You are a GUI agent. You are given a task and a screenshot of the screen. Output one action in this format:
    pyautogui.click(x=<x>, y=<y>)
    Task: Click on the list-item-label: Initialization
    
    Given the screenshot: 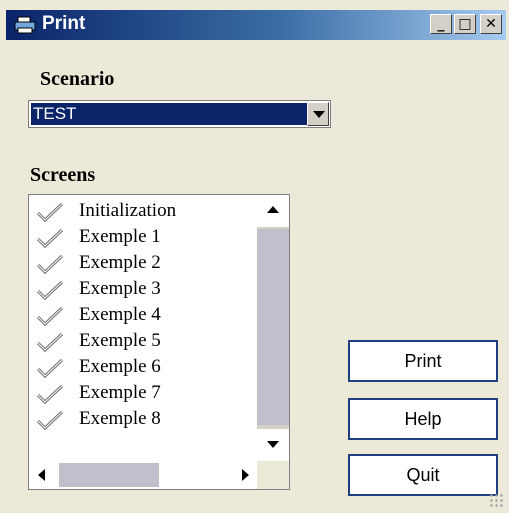 What is the action you would take?
    pyautogui.click(x=128, y=210)
    